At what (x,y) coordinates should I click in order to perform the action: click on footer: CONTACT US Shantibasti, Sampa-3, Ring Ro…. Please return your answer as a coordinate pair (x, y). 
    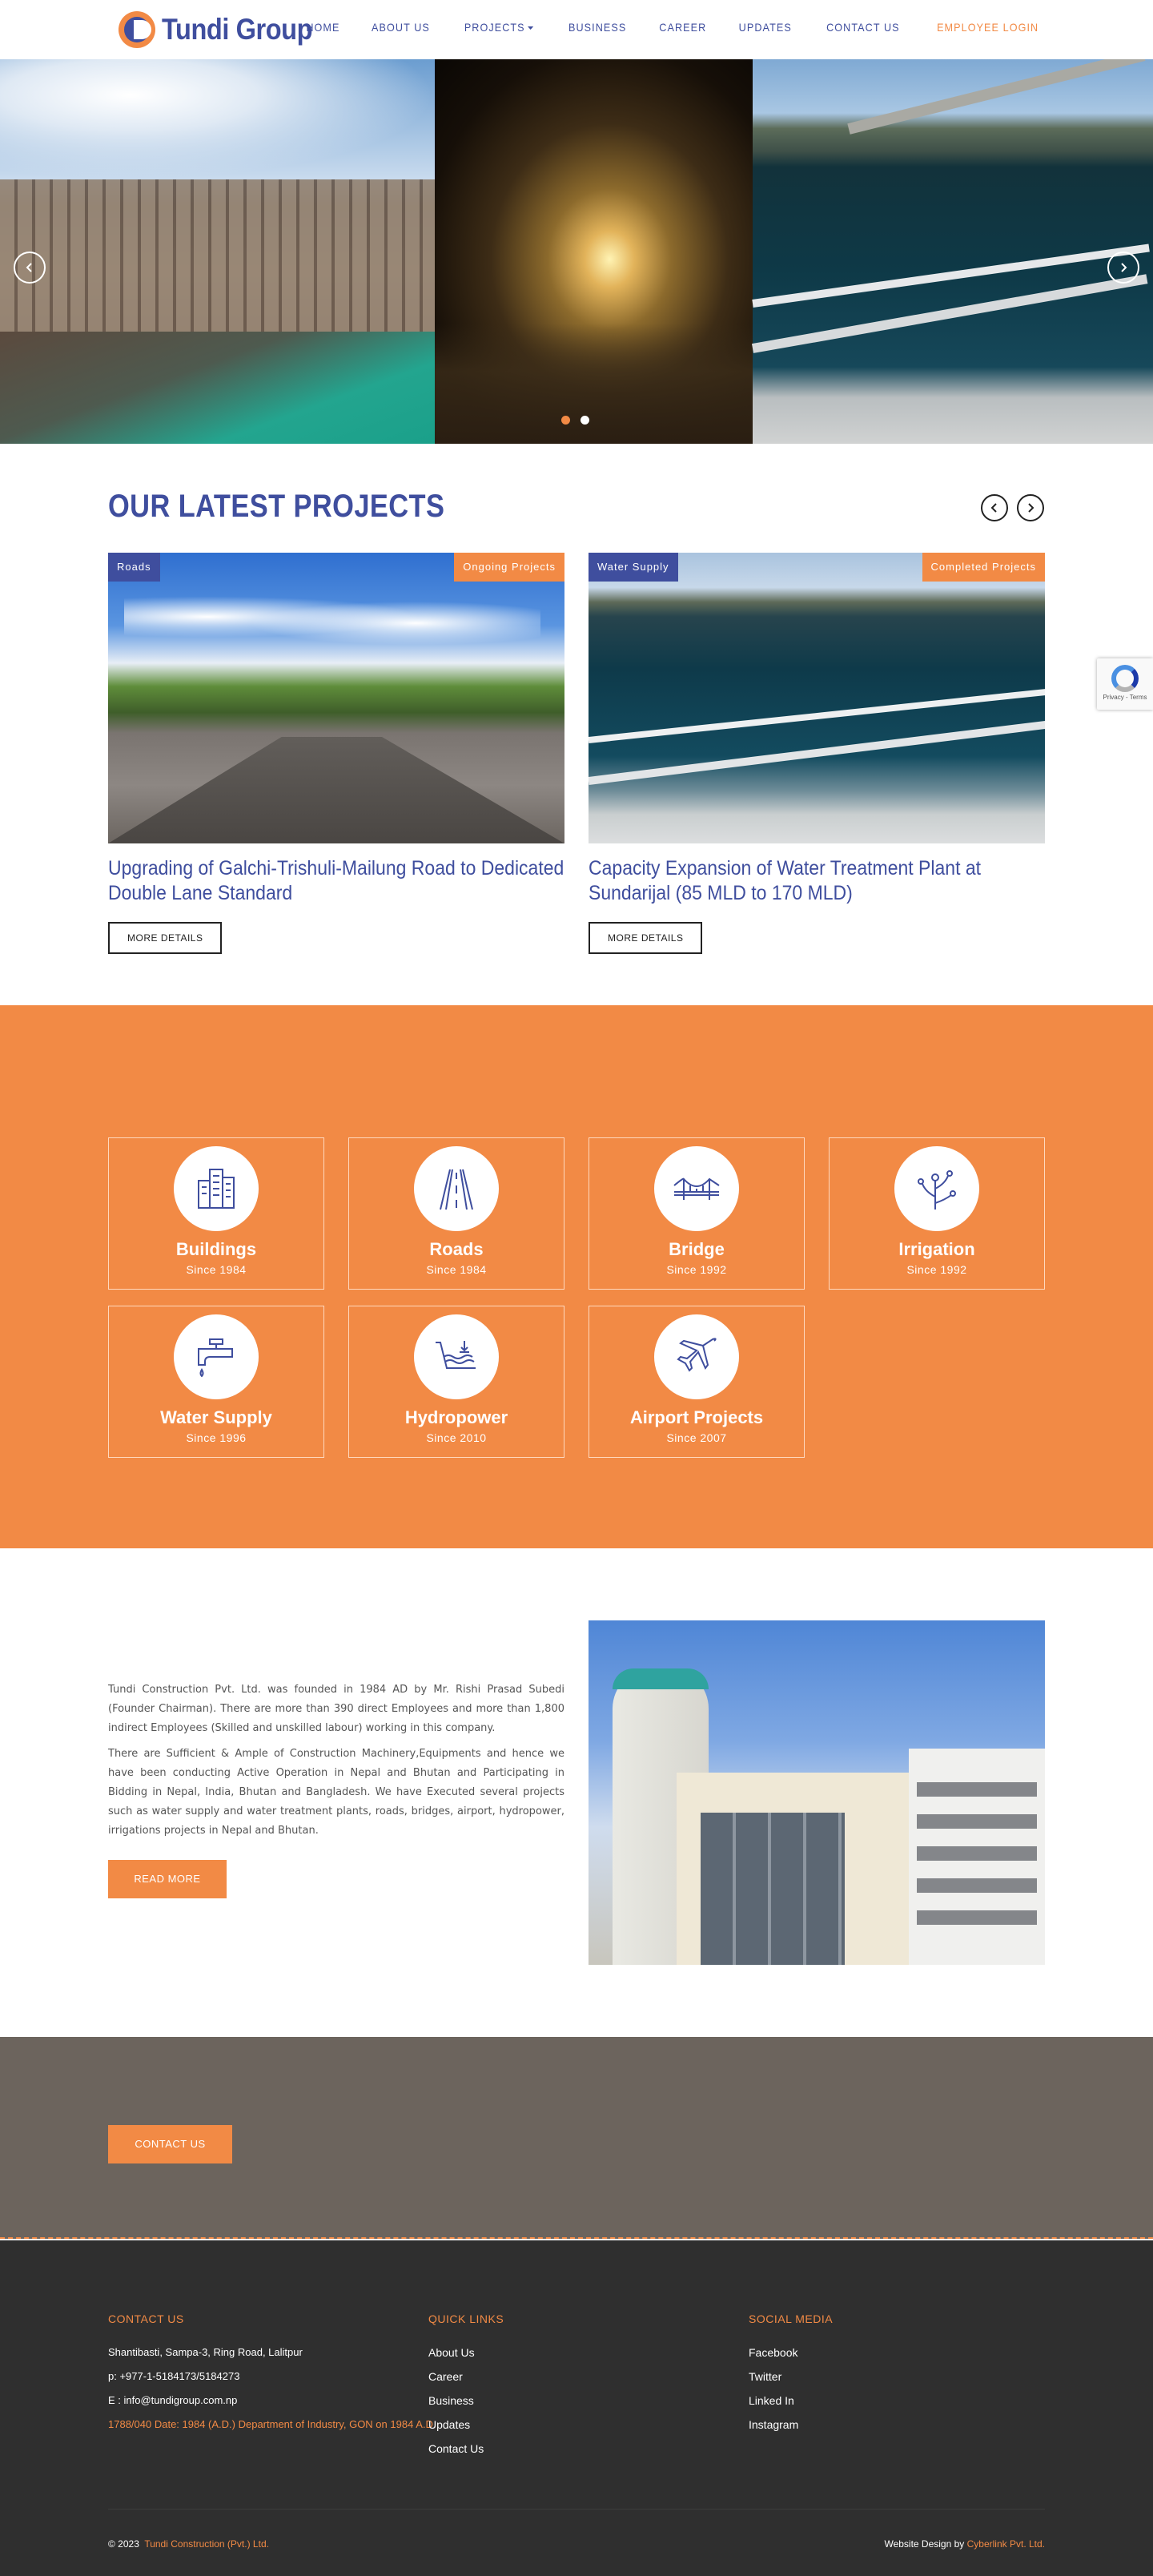
    Looking at the image, I should click on (576, 2408).